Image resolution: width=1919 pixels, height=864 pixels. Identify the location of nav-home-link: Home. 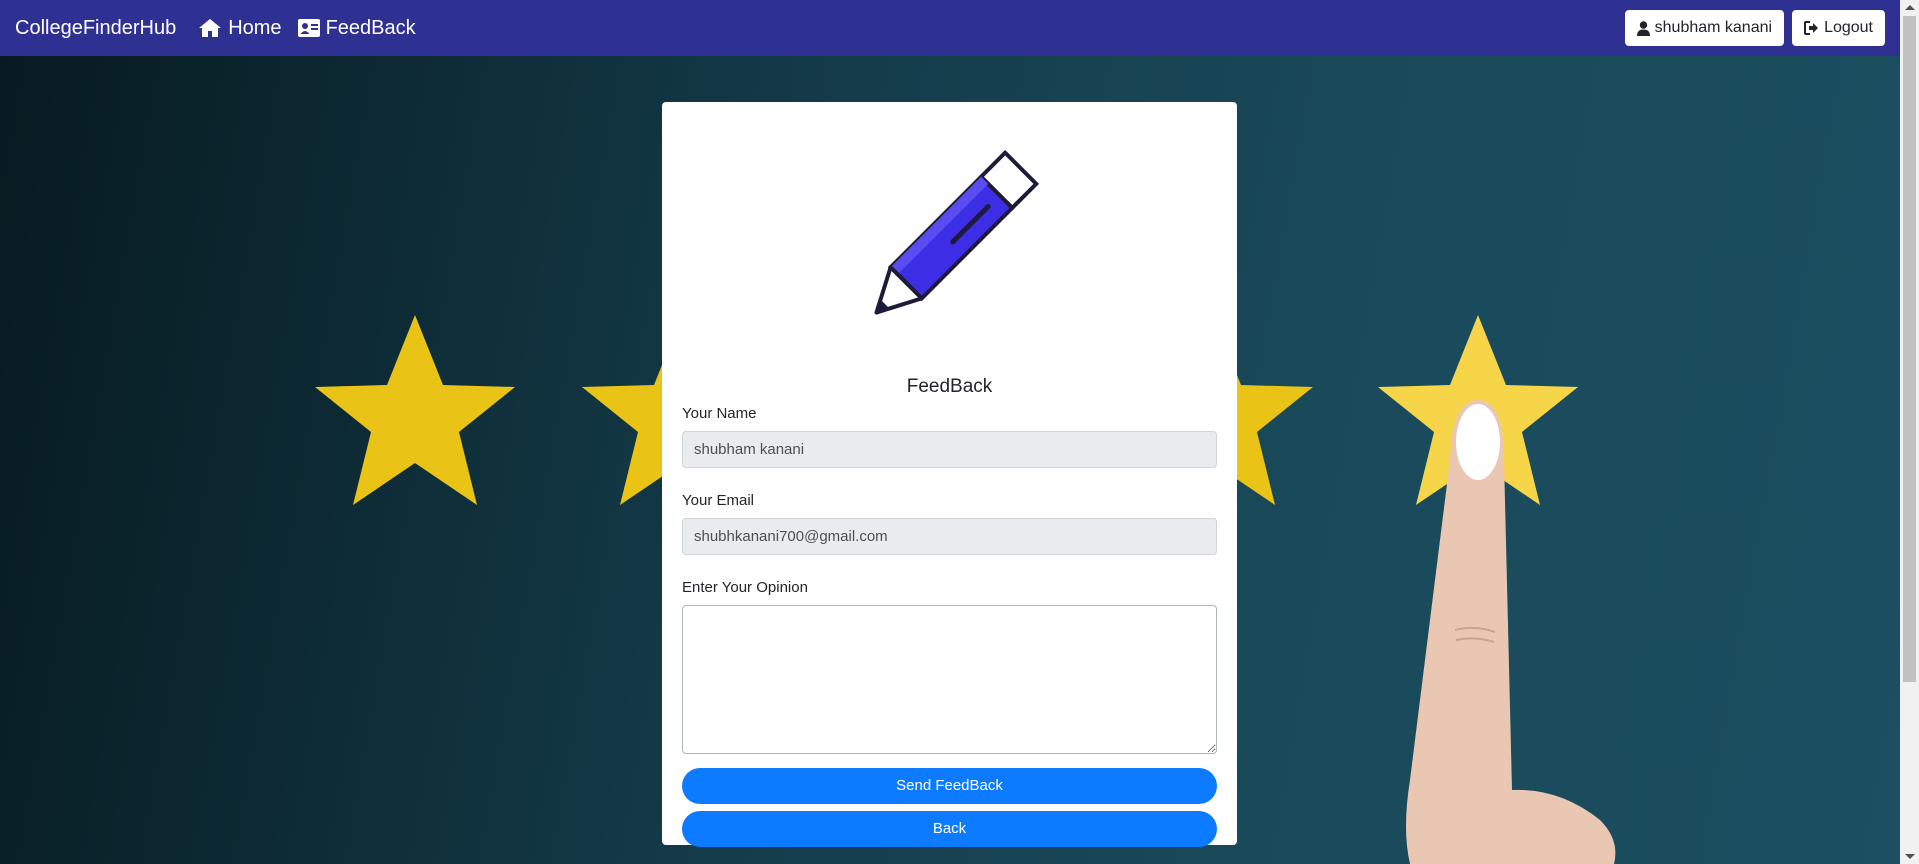
(240, 28).